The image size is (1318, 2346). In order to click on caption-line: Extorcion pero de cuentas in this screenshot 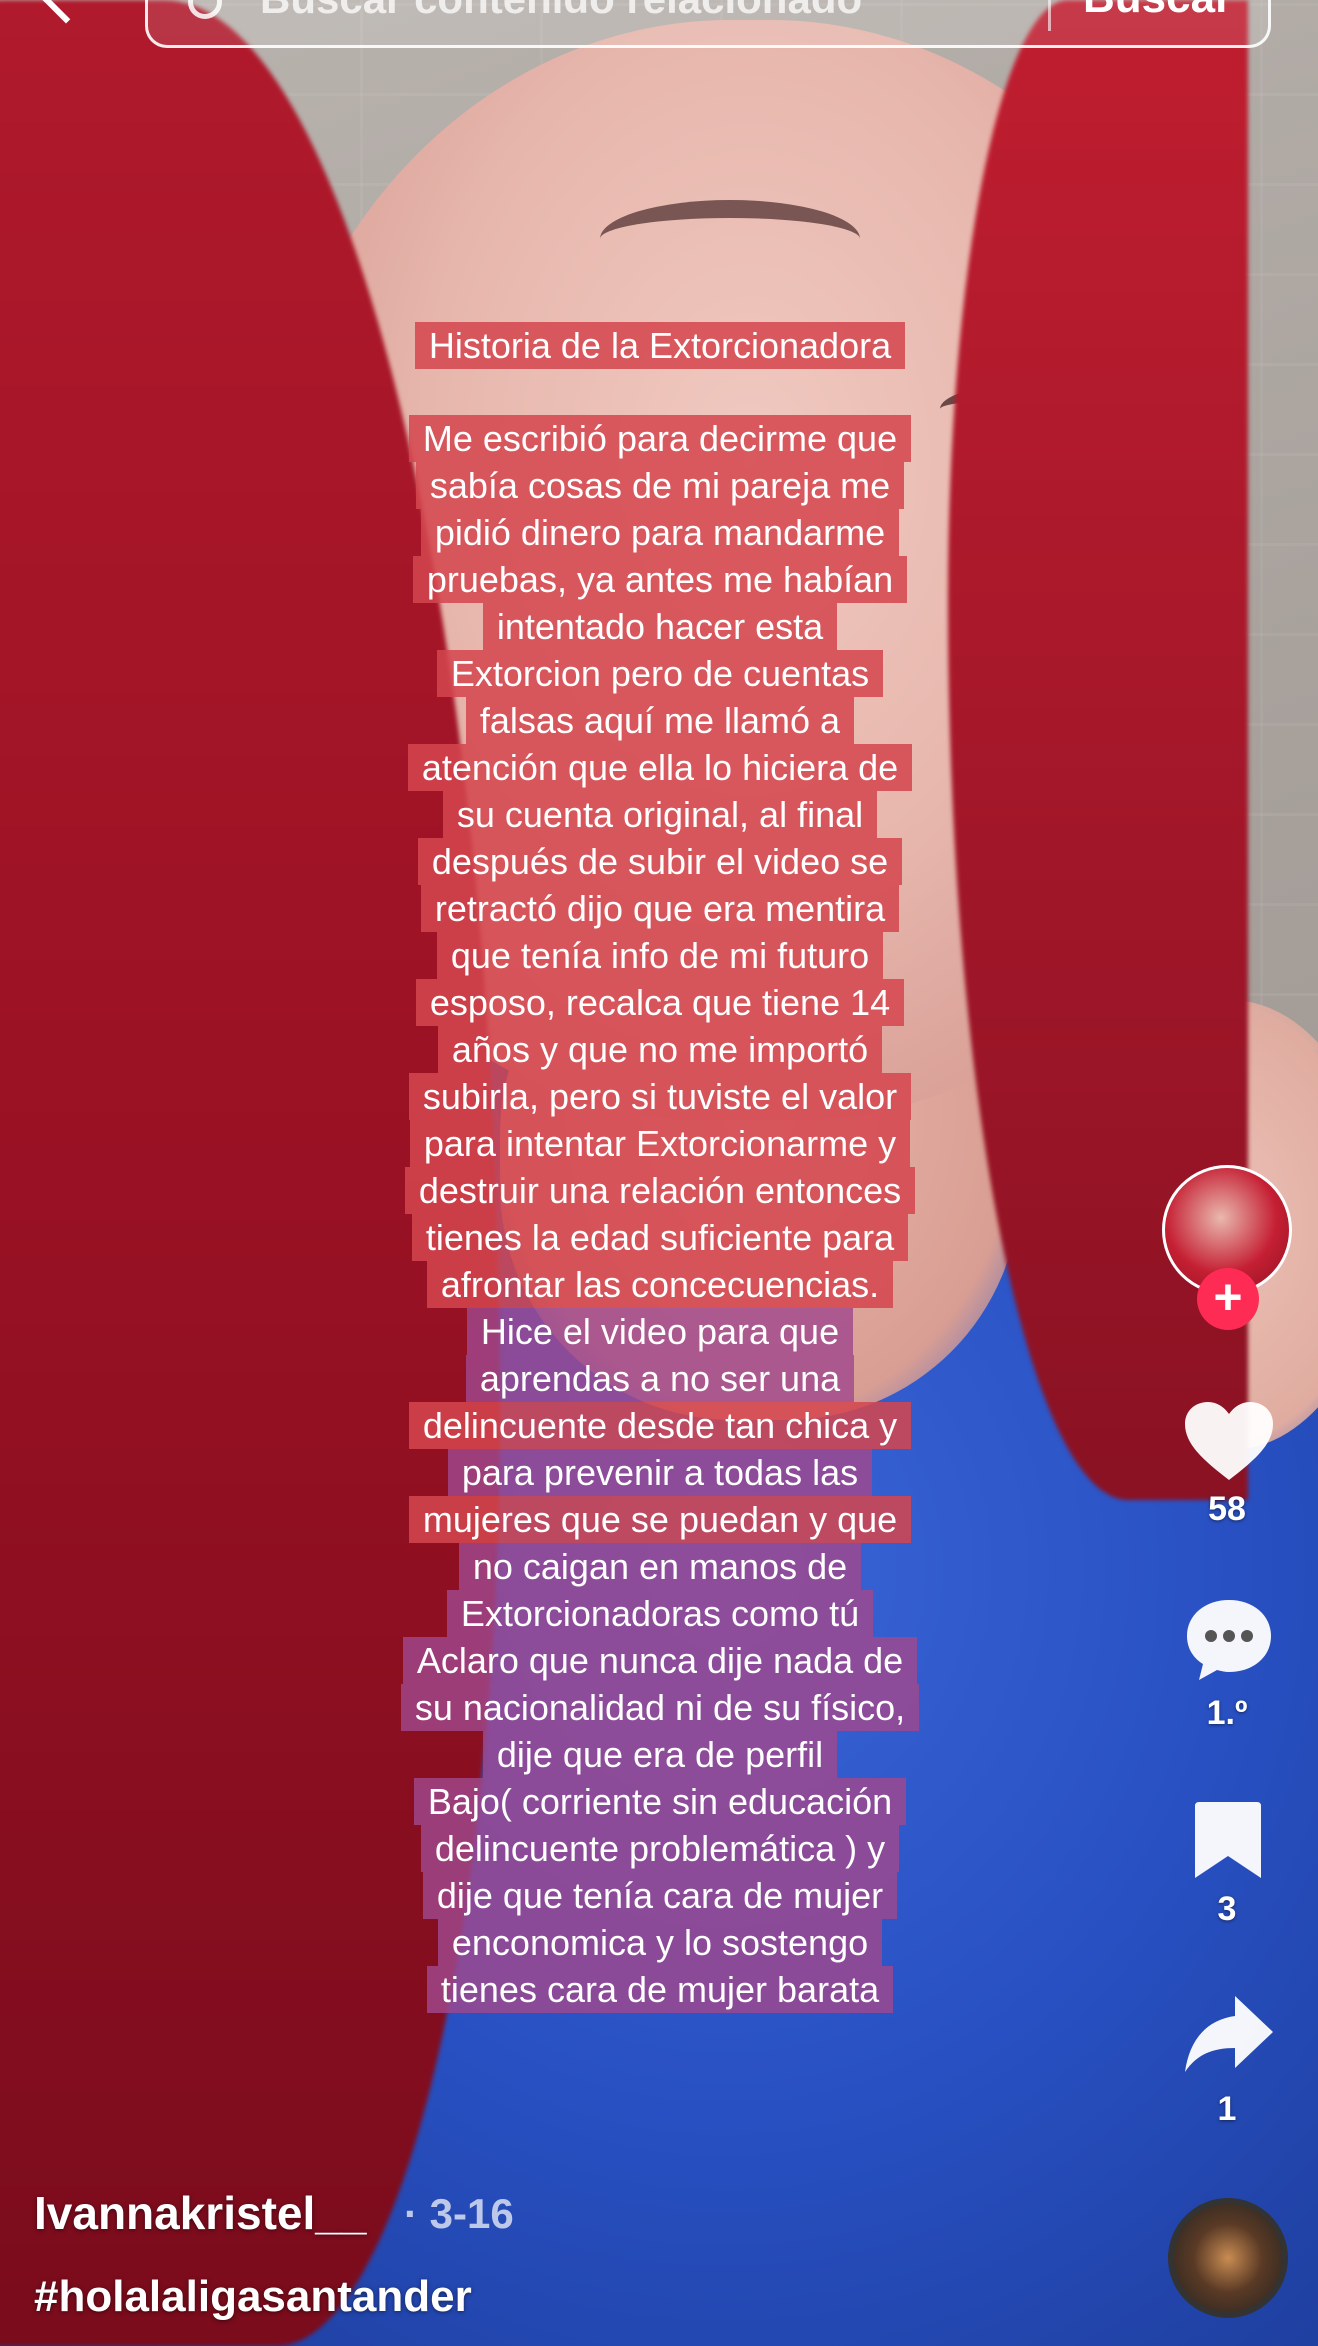, I will do `click(660, 673)`.